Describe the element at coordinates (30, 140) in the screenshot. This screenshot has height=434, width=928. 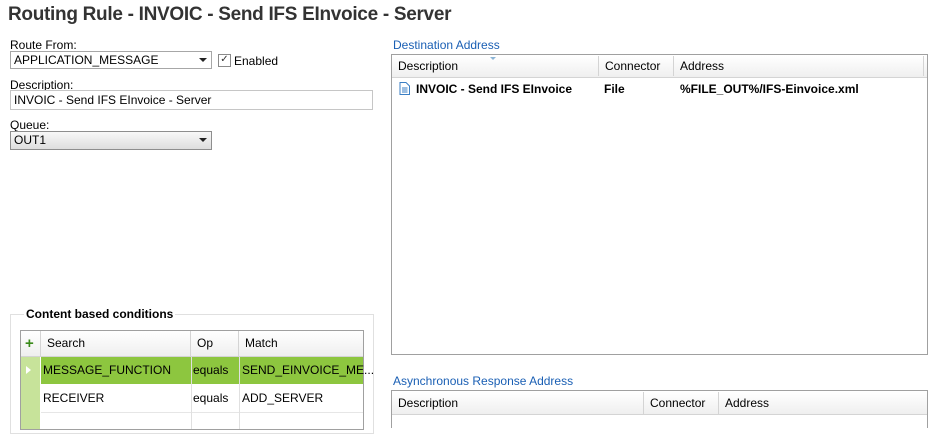
I see `queue-value: OUT1` at that location.